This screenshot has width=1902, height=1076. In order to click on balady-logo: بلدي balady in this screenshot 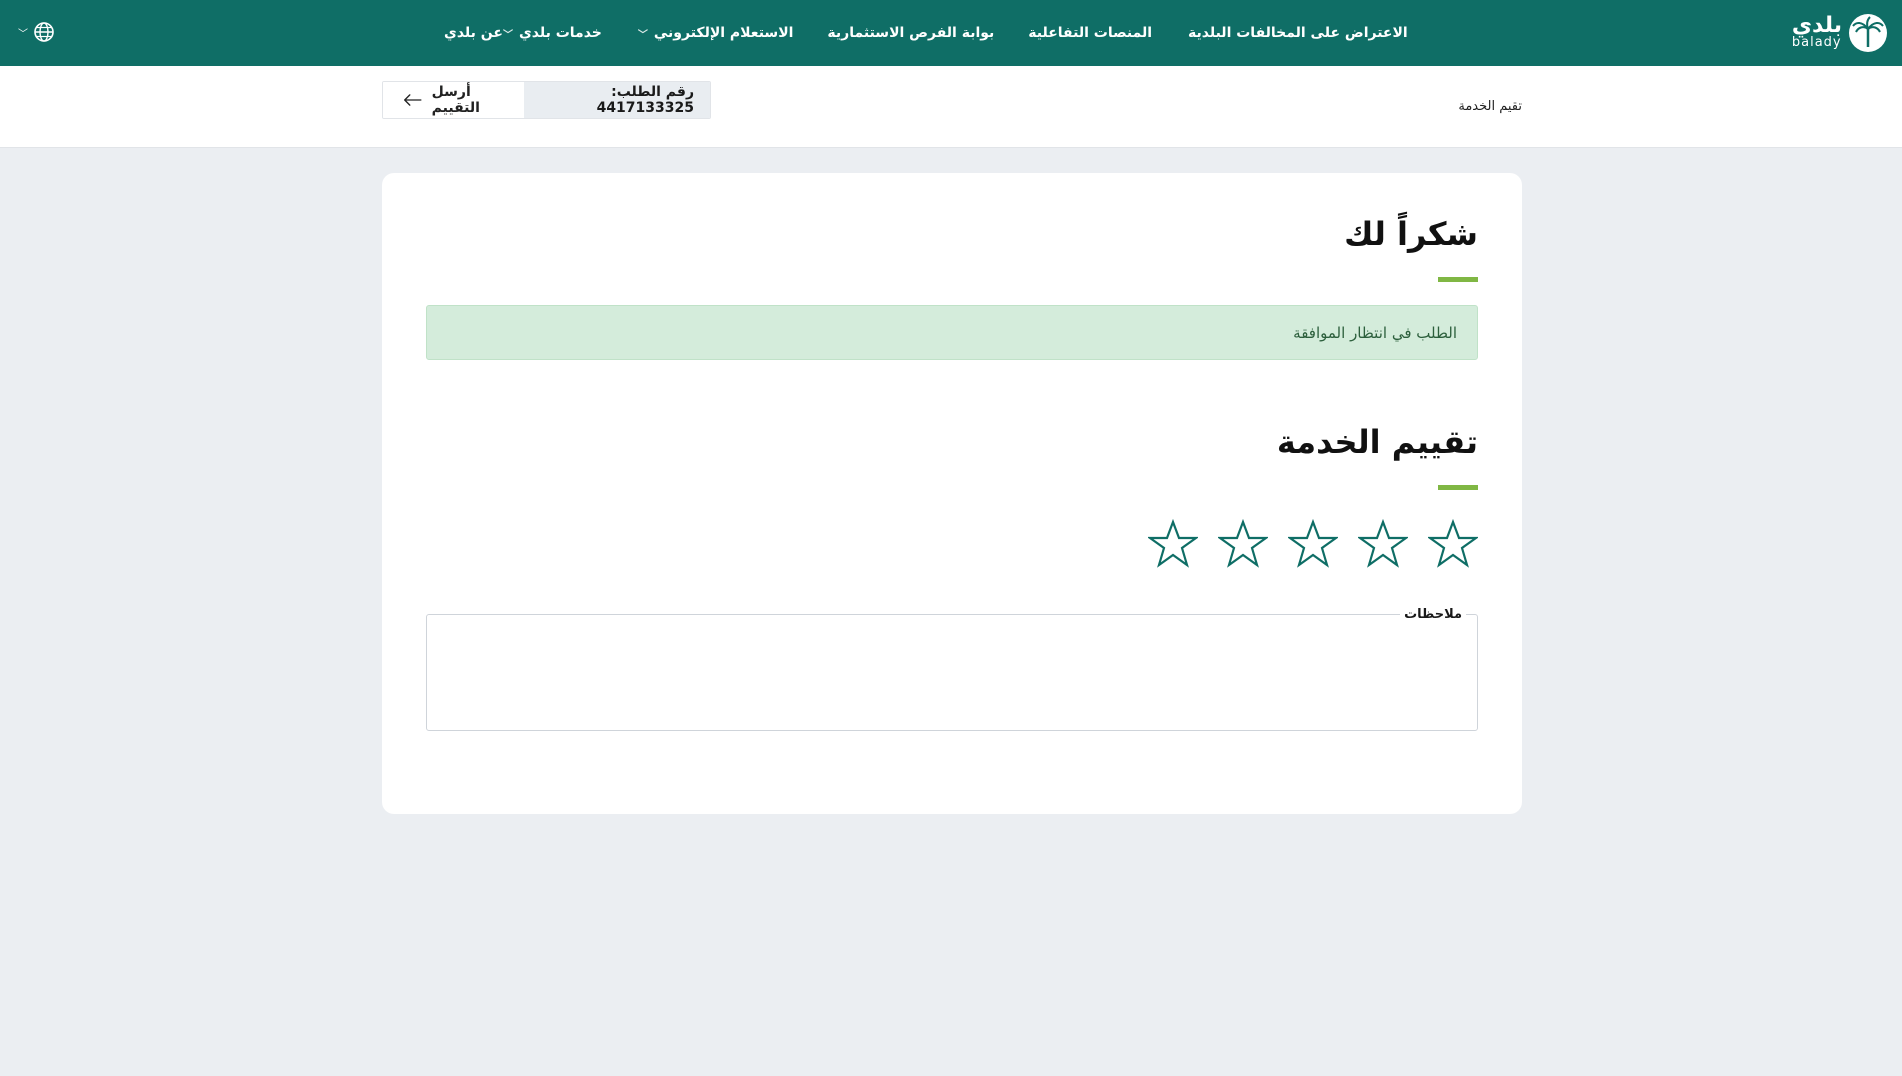, I will do `click(1840, 33)`.